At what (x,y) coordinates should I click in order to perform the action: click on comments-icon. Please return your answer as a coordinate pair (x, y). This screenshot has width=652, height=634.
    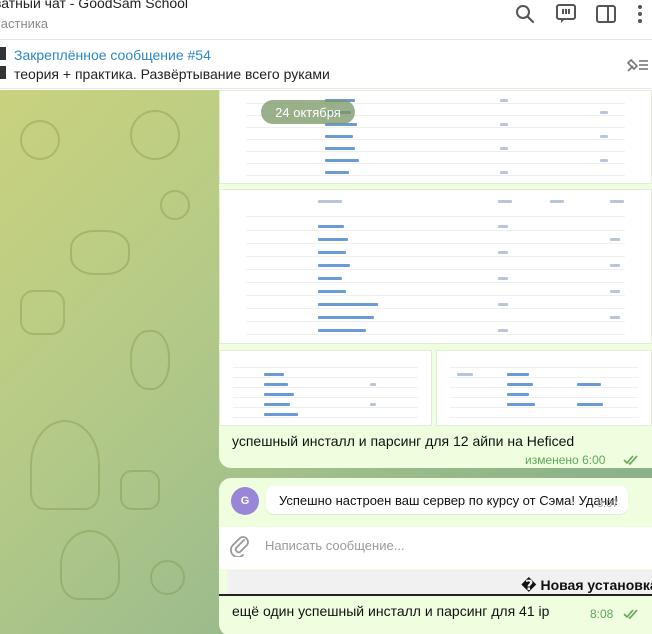
    Looking at the image, I should click on (566, 14).